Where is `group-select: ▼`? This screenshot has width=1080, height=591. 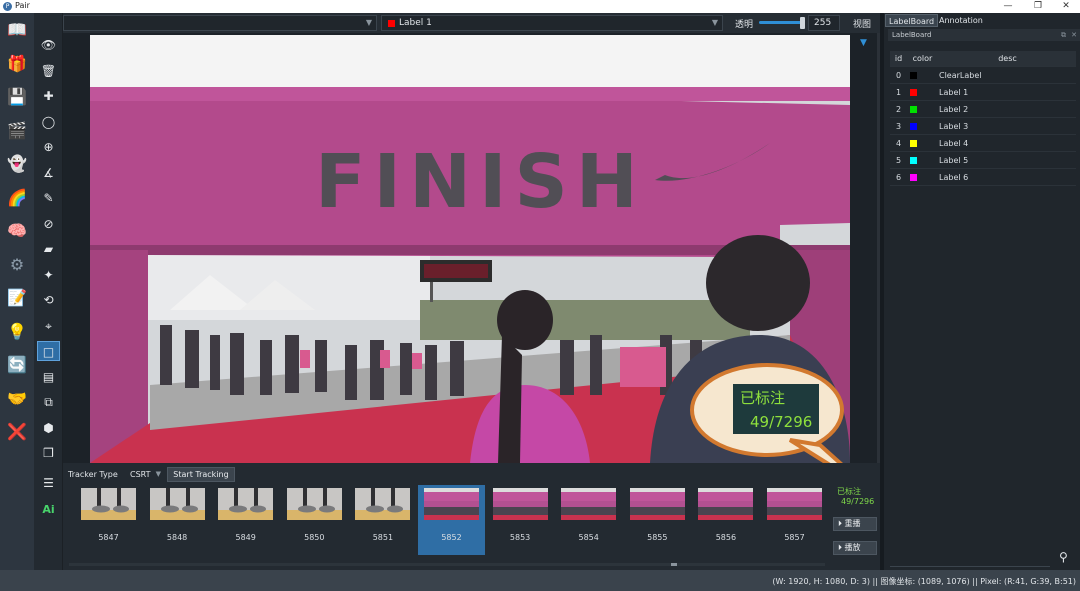 group-select: ▼ is located at coordinates (220, 23).